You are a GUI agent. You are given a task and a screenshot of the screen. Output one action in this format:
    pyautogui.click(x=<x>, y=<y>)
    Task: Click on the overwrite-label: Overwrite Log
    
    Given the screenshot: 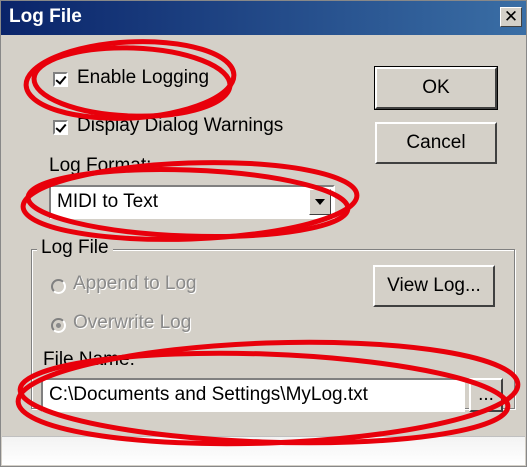 What is the action you would take?
    pyautogui.click(x=132, y=323)
    